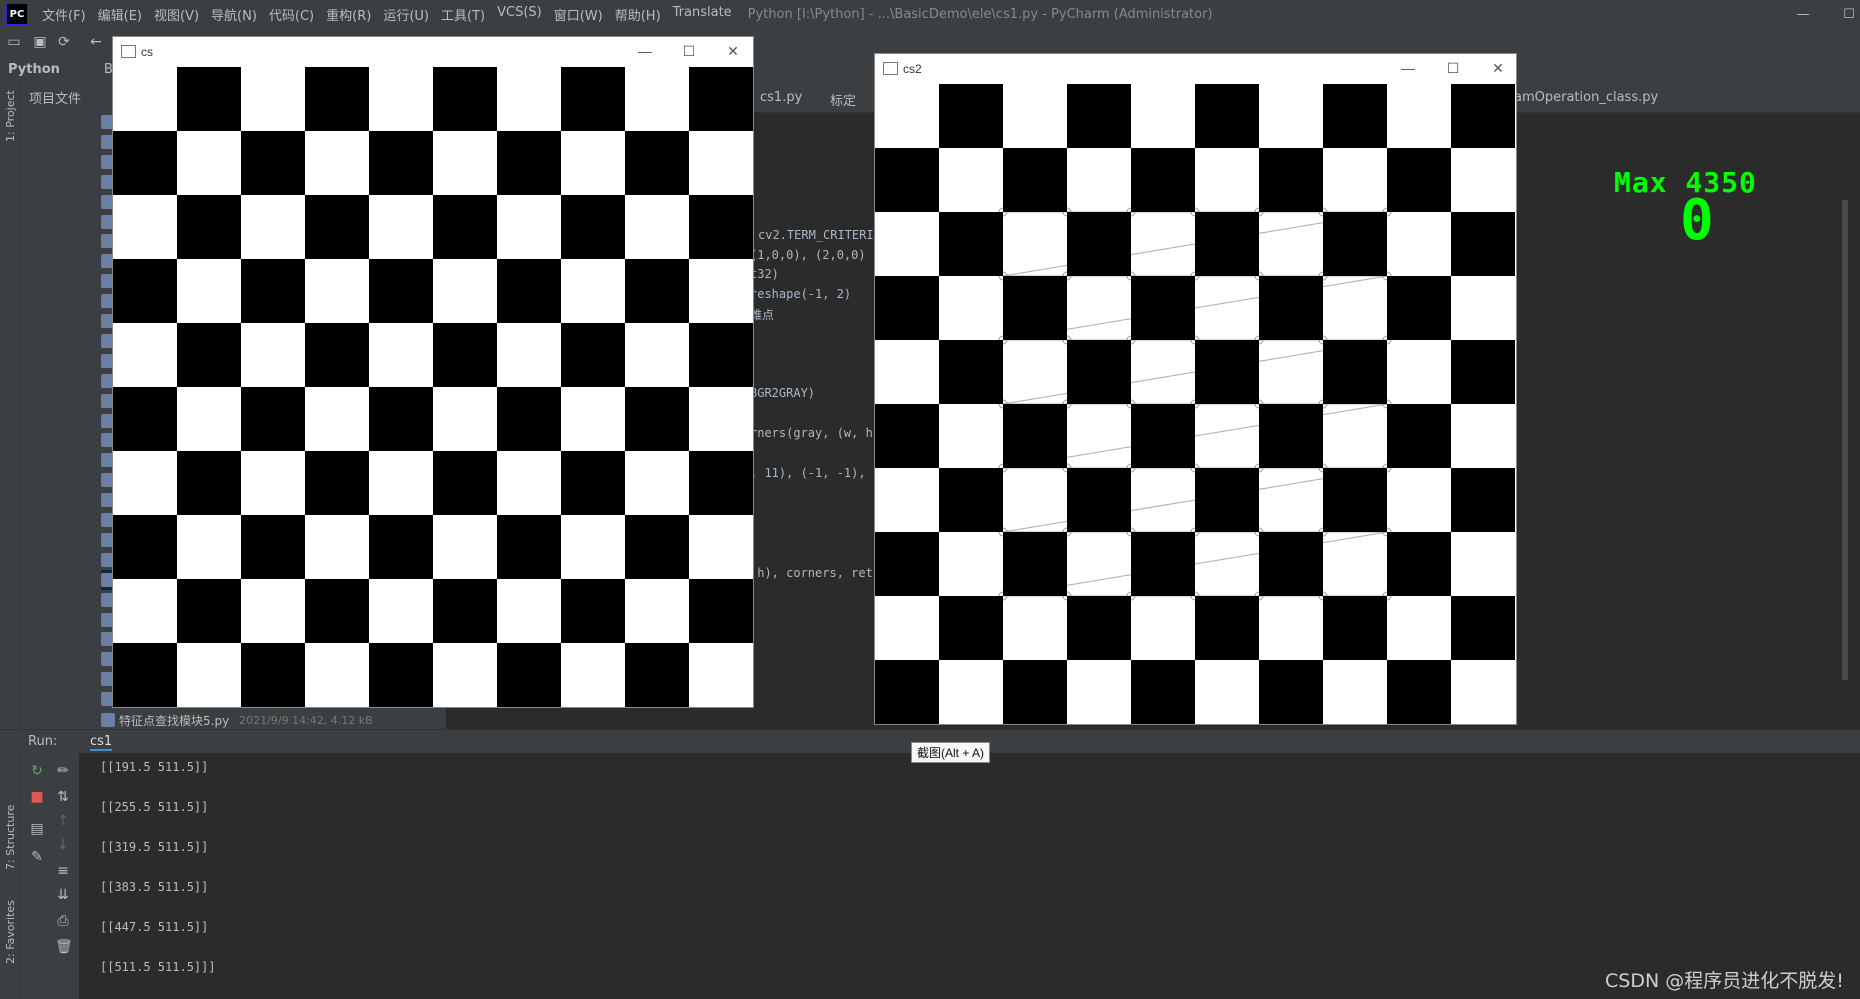  I want to click on down-arrow-icon: ↓, so click(63, 845).